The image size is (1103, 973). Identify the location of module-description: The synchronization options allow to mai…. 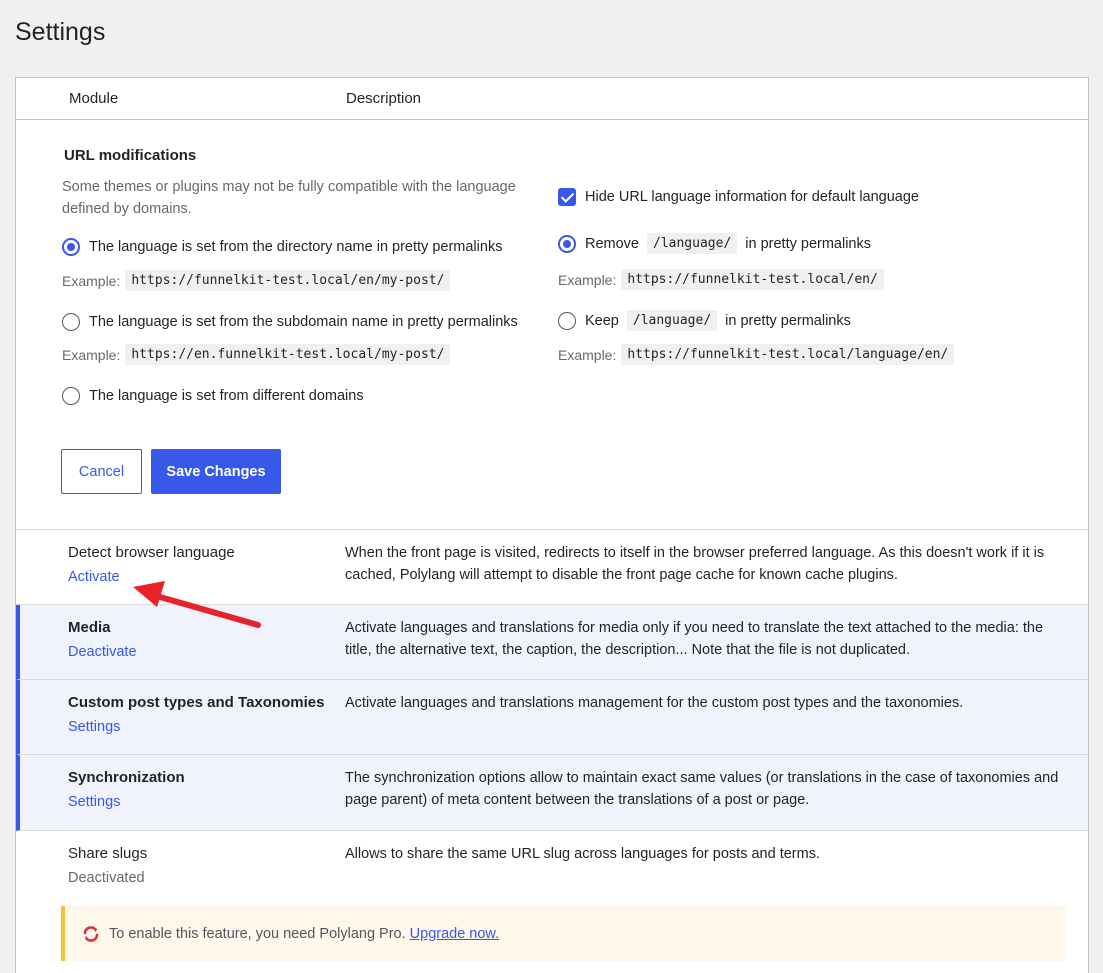
(702, 789).